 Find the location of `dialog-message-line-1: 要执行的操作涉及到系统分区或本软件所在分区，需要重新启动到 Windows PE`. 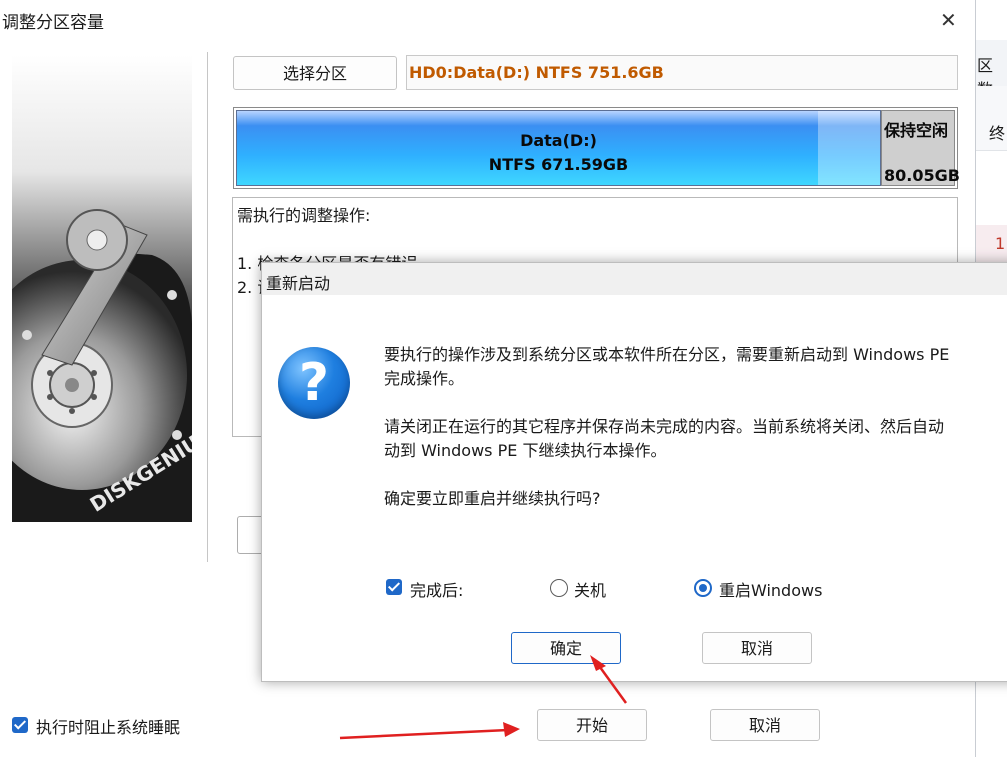

dialog-message-line-1: 要执行的操作涉及到系统分区或本软件所在分区，需要重新启动到 Windows PE is located at coordinates (667, 354).